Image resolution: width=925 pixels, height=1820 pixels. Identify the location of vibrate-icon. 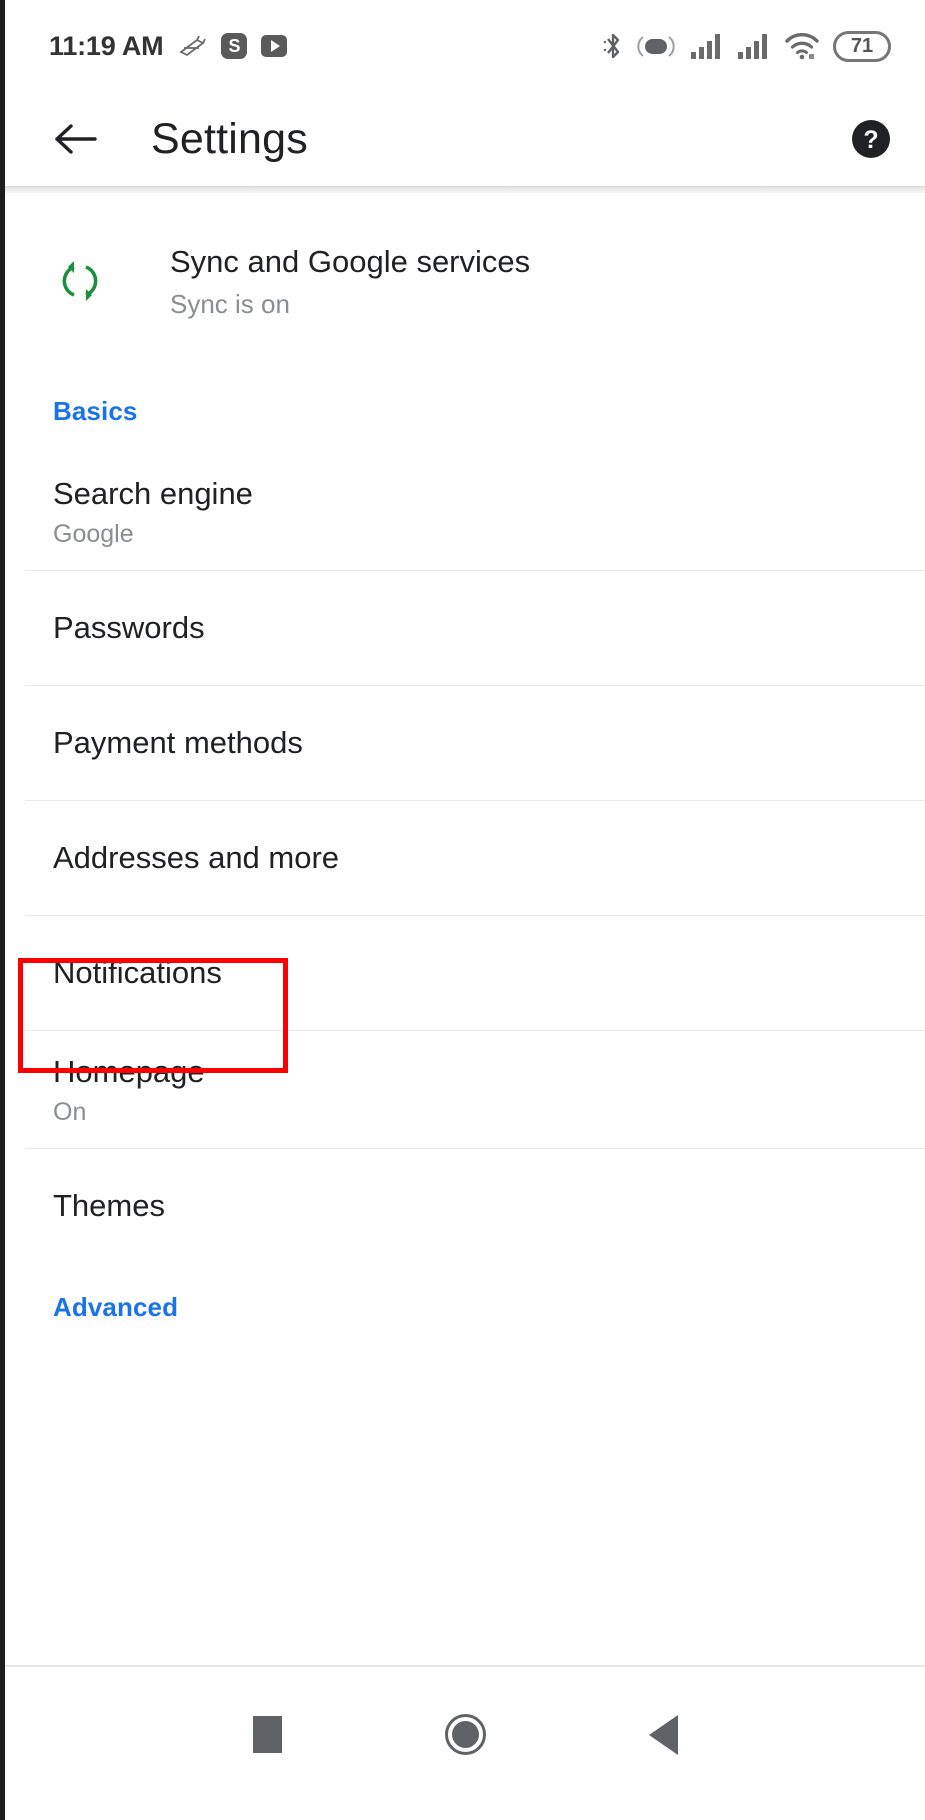
(656, 46).